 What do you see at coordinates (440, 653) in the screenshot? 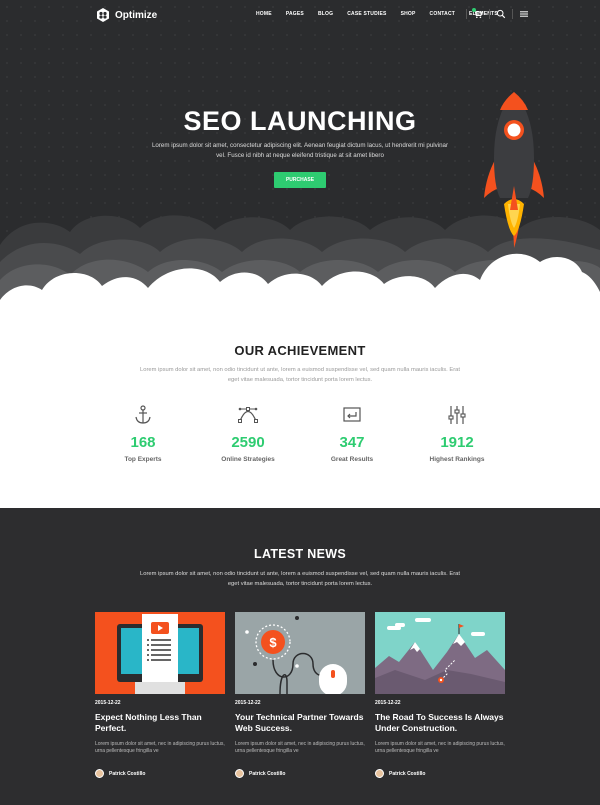
I see `mountain-road-illustration` at bounding box center [440, 653].